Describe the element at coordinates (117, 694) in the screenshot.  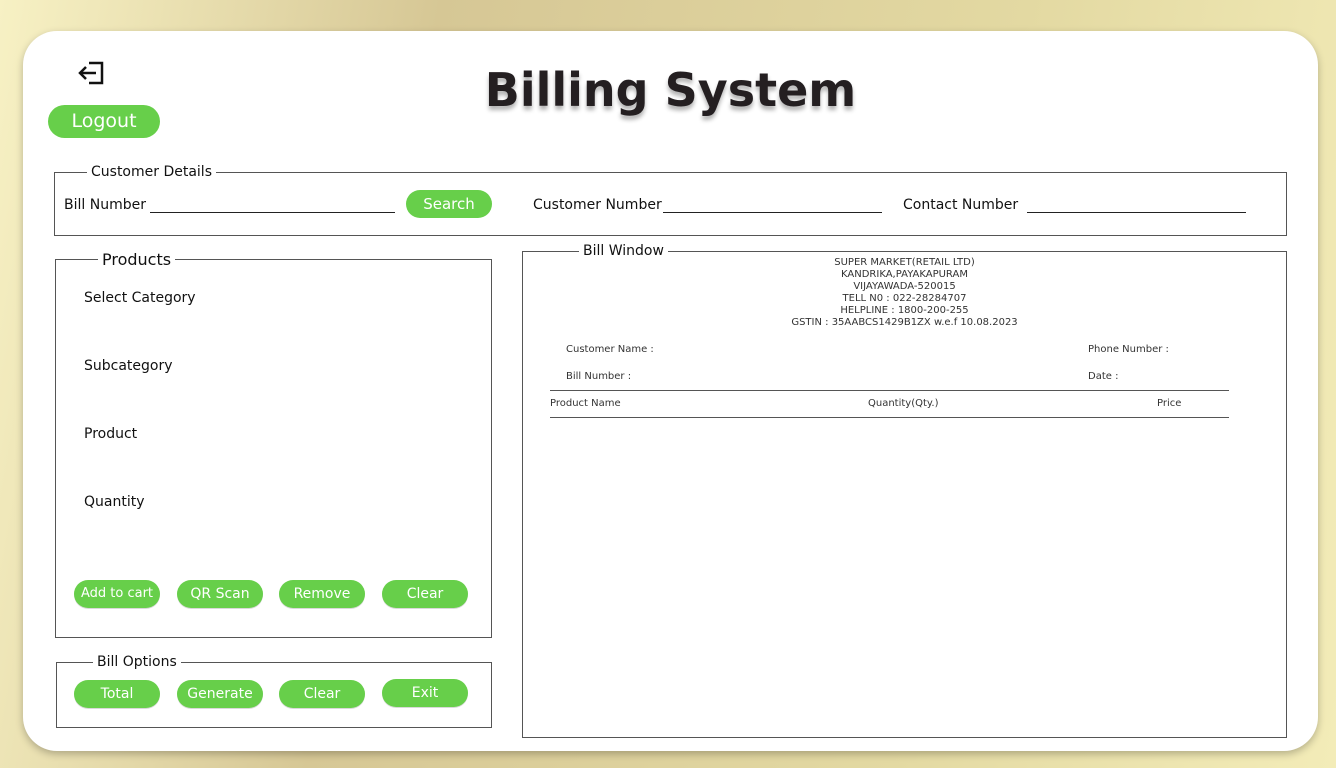
I see `total-button: Total` at that location.